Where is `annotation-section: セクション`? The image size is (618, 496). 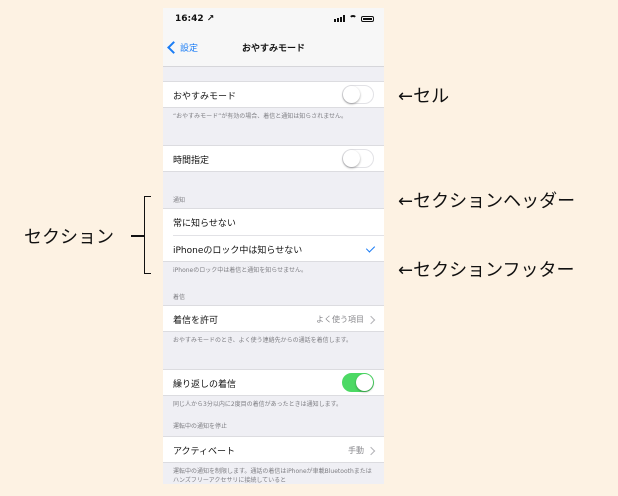 annotation-section: セクション is located at coordinates (69, 237).